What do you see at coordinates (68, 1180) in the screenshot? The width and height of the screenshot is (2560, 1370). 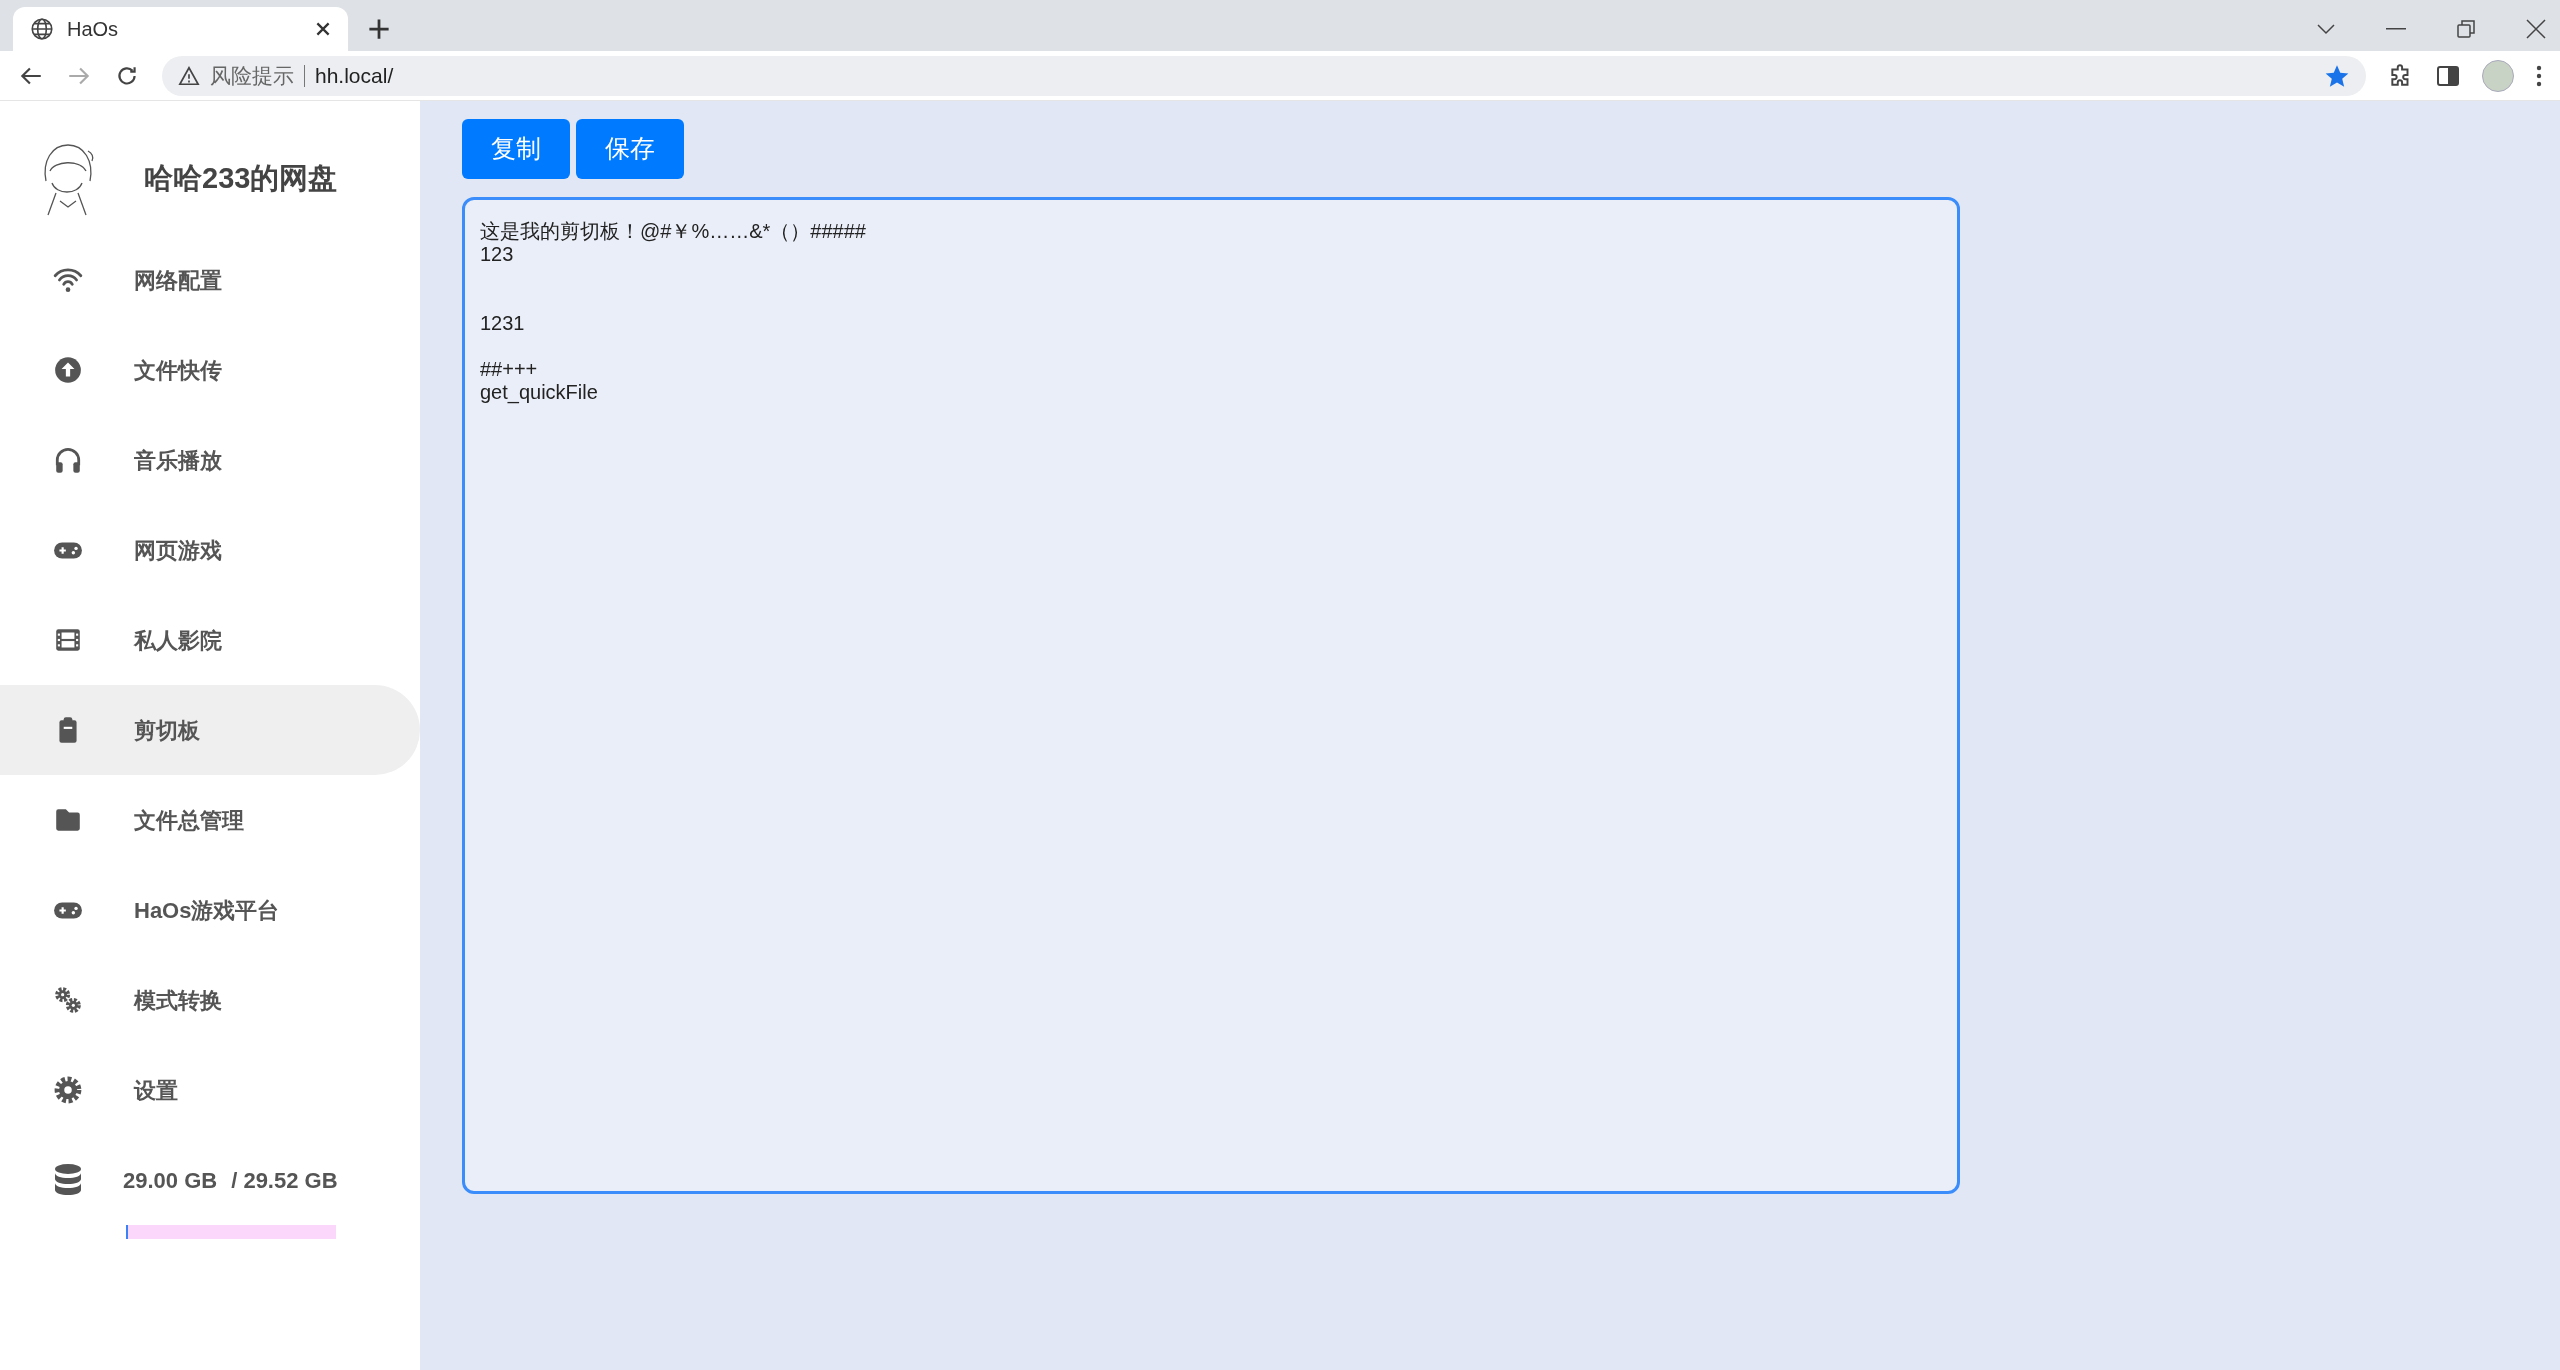 I see `database-icon` at bounding box center [68, 1180].